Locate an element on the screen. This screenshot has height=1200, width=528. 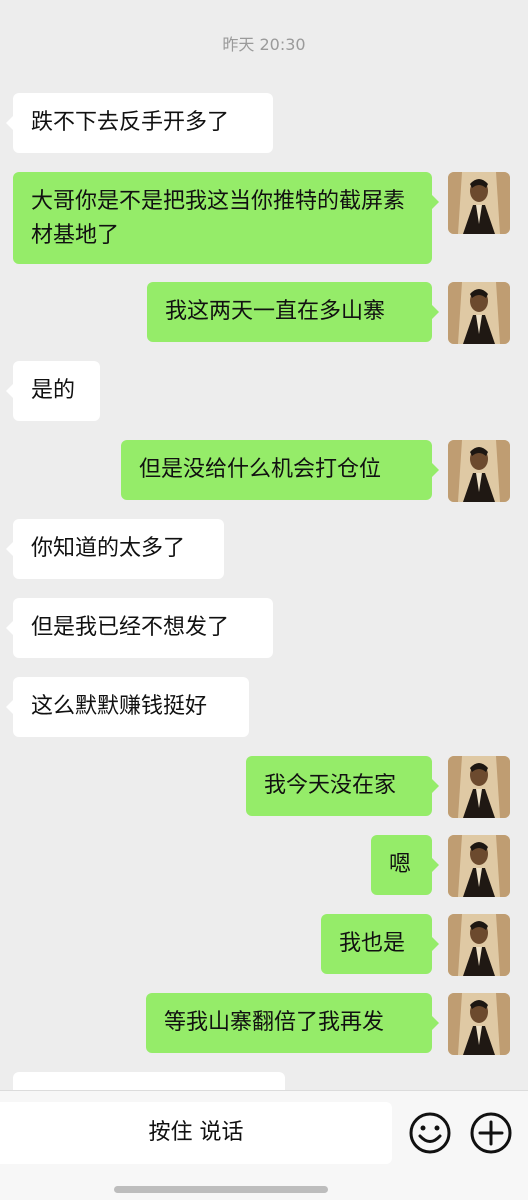
message-bubble-incoming: 你知道的太多了 is located at coordinates (115, 549).